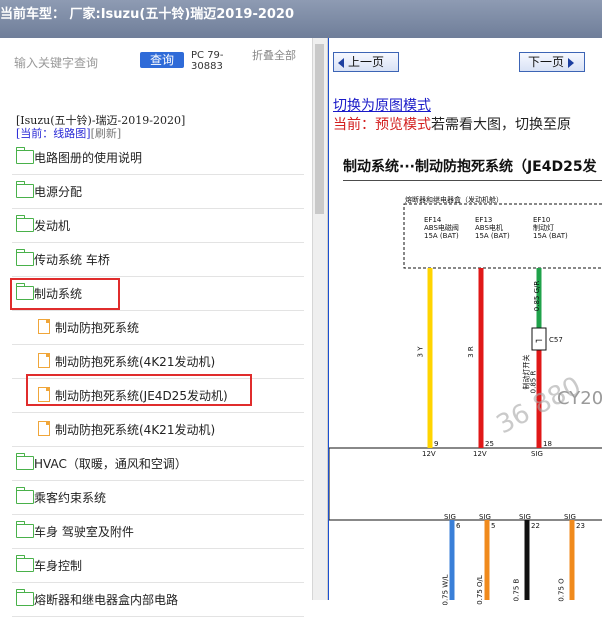  What do you see at coordinates (420, 352) in the screenshot?
I see `wire-label: 3 Y` at bounding box center [420, 352].